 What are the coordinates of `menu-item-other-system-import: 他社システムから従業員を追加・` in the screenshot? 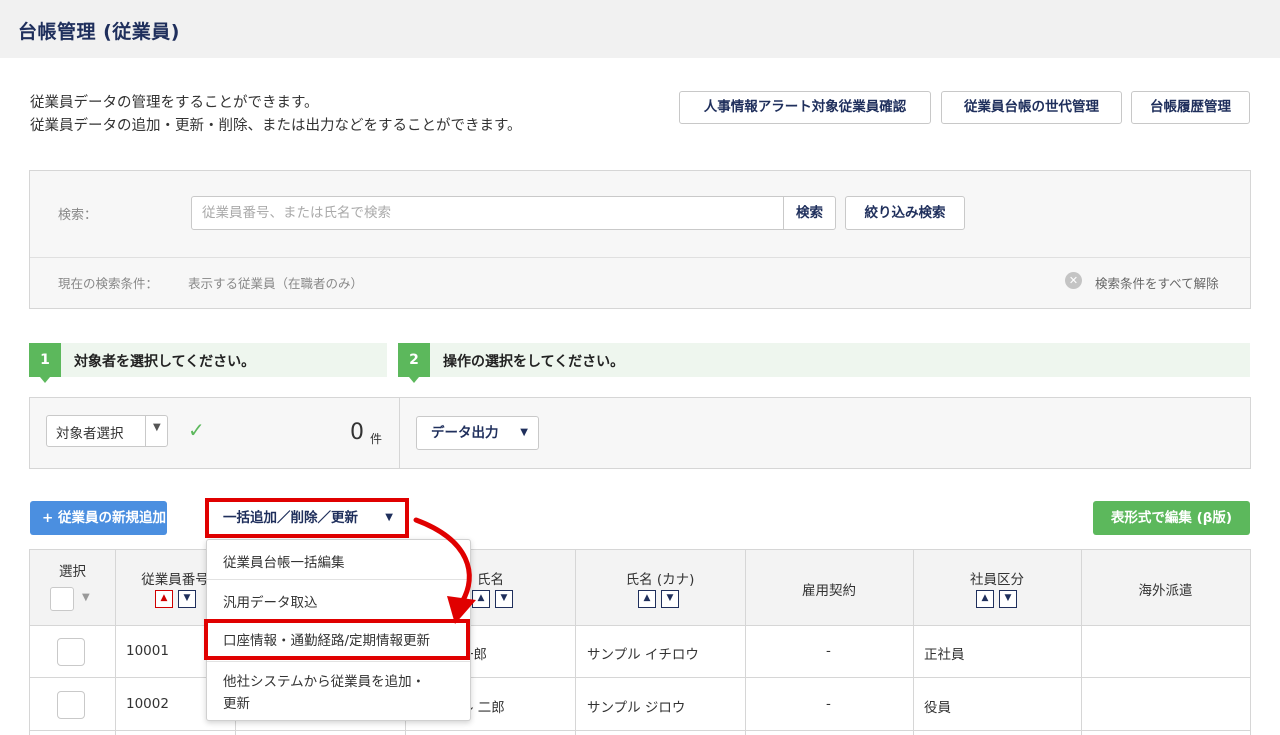 It's located at (338, 680).